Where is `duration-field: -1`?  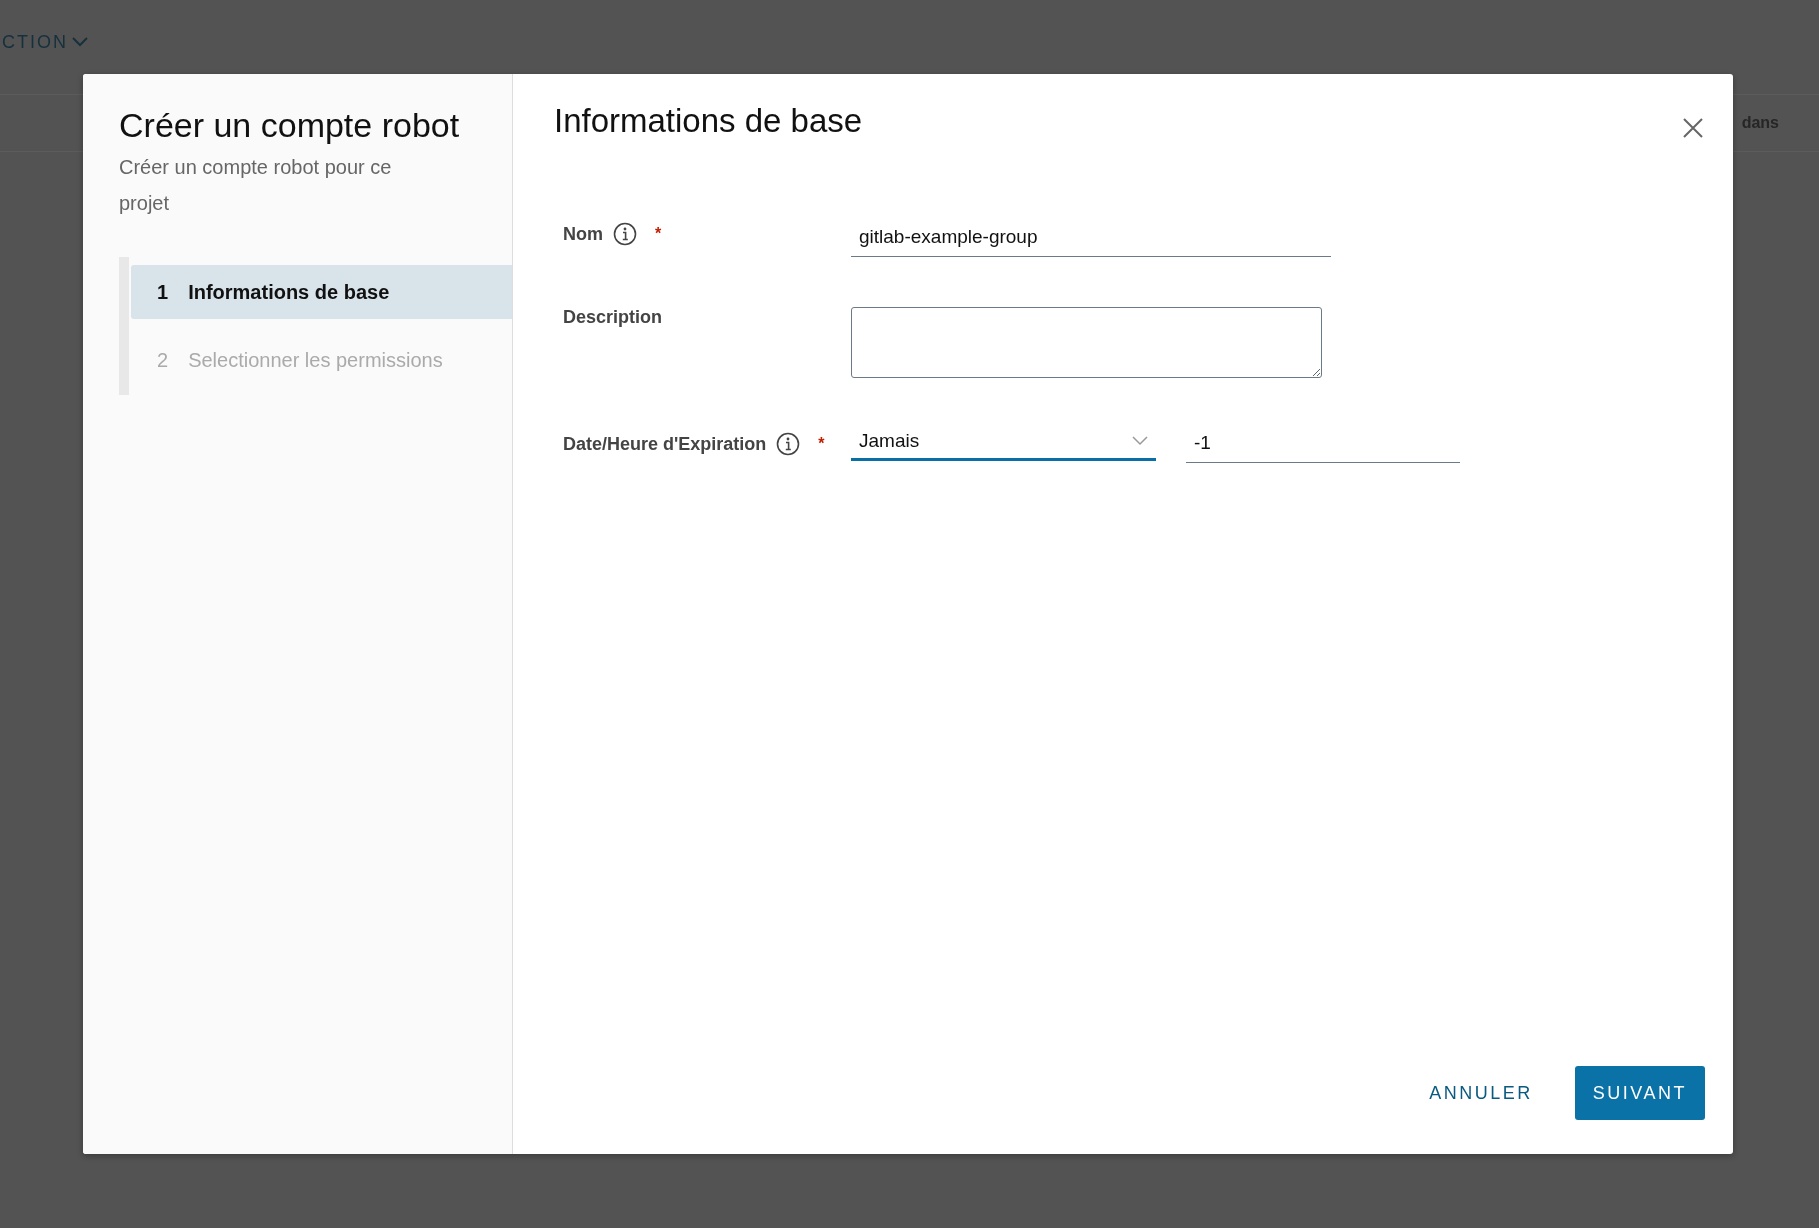
duration-field: -1 is located at coordinates (1323, 445).